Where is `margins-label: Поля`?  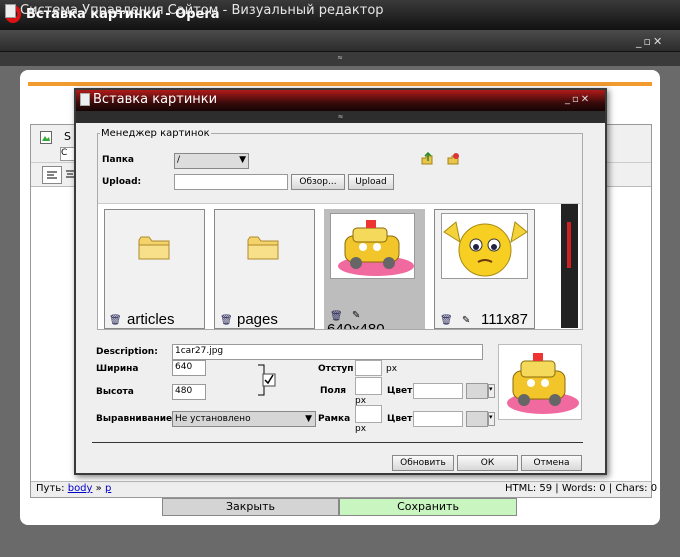 margins-label: Поля is located at coordinates (333, 391).